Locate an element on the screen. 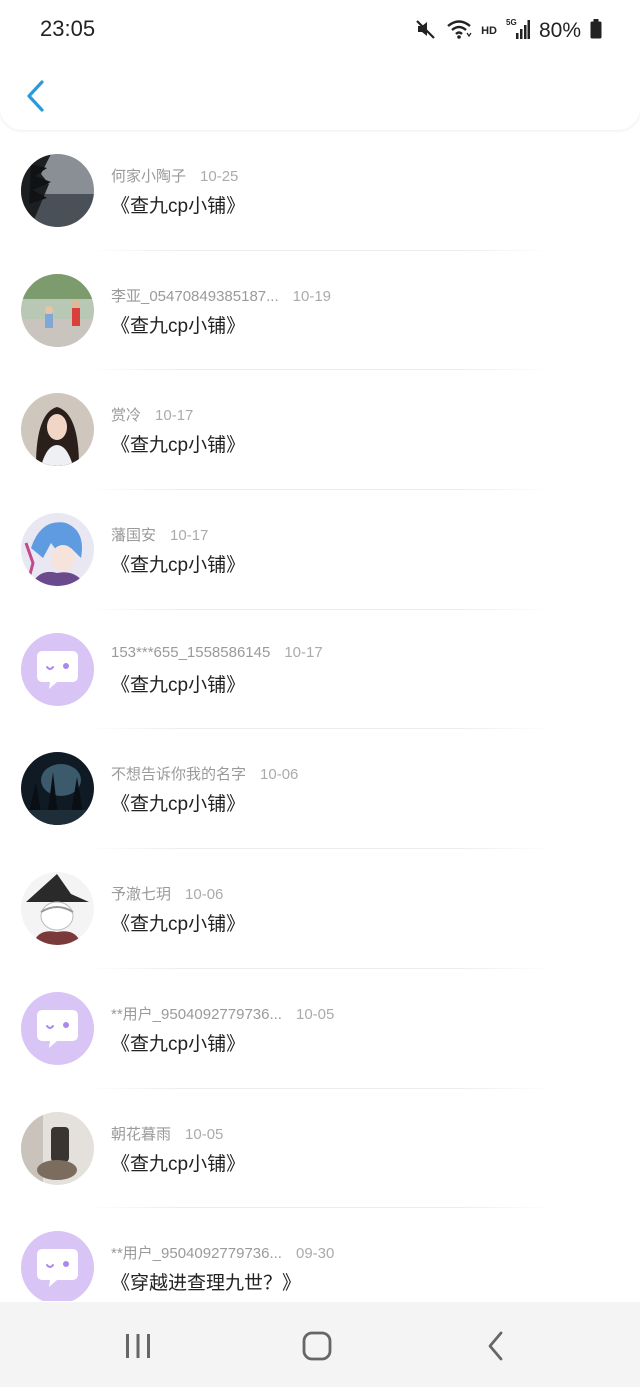  username: 朝花暮雨 is located at coordinates (141, 1134).